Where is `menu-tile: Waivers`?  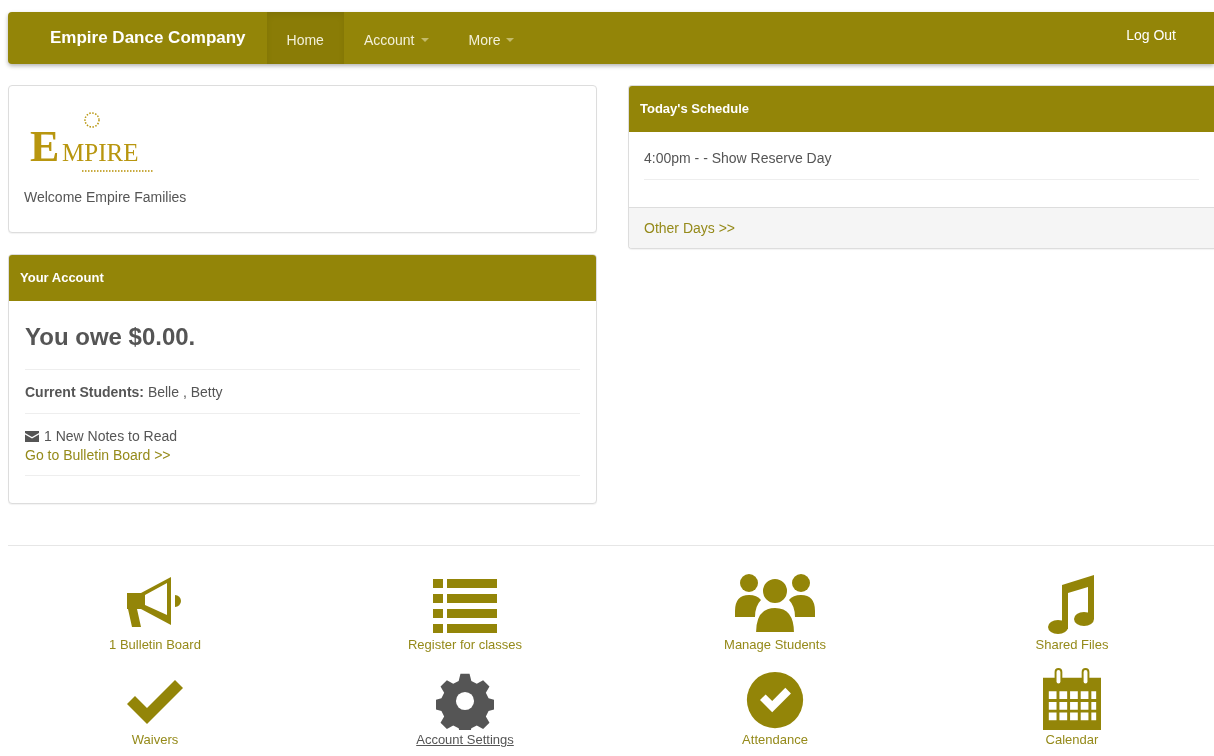 menu-tile: Waivers is located at coordinates (155, 708).